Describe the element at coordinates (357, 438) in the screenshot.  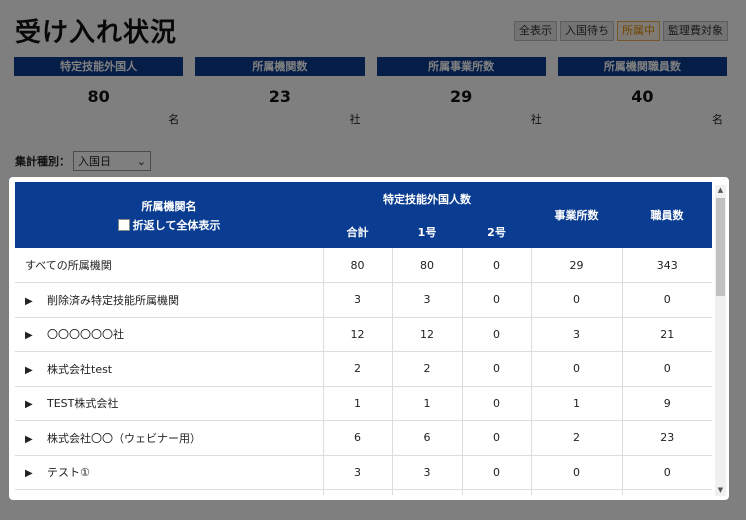
I see `row-total: 6` at that location.